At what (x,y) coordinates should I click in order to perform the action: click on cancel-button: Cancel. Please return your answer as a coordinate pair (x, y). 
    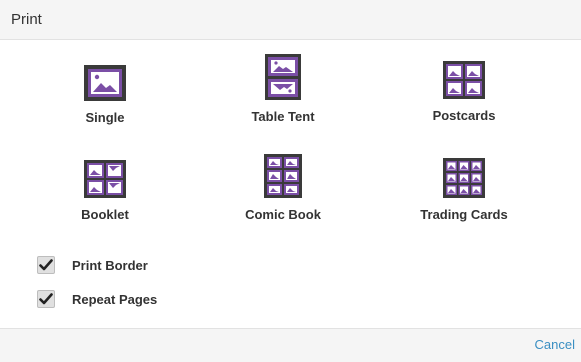
    Looking at the image, I should click on (555, 344).